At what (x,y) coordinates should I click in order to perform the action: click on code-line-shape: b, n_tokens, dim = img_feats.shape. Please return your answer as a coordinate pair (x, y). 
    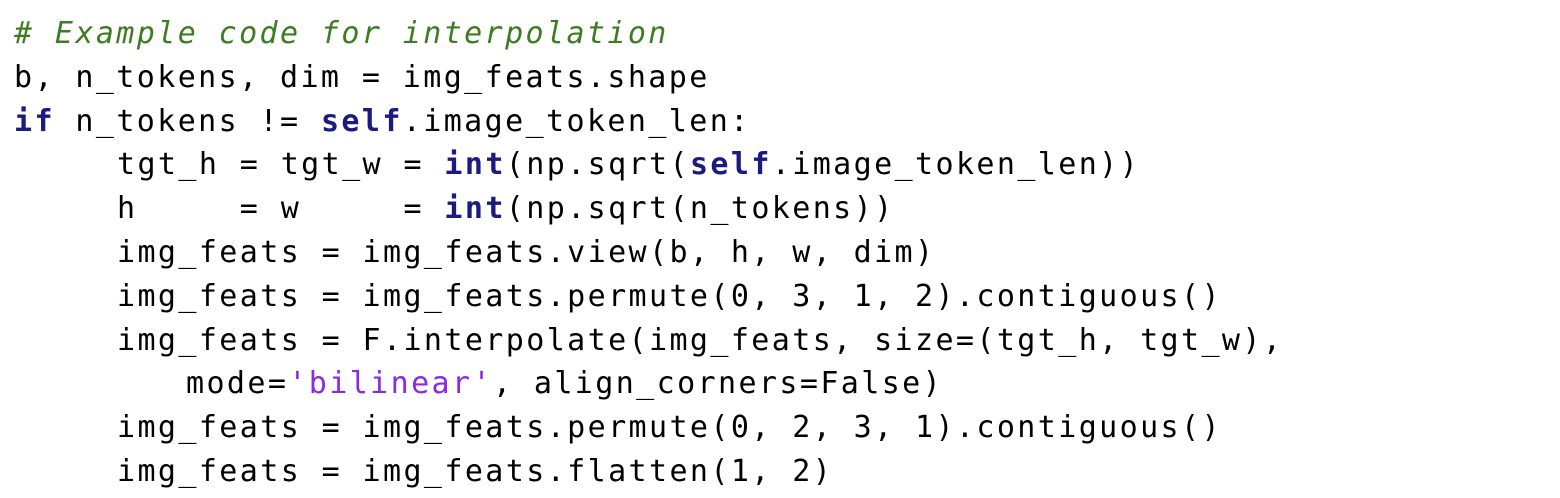
    Looking at the image, I should click on (362, 77).